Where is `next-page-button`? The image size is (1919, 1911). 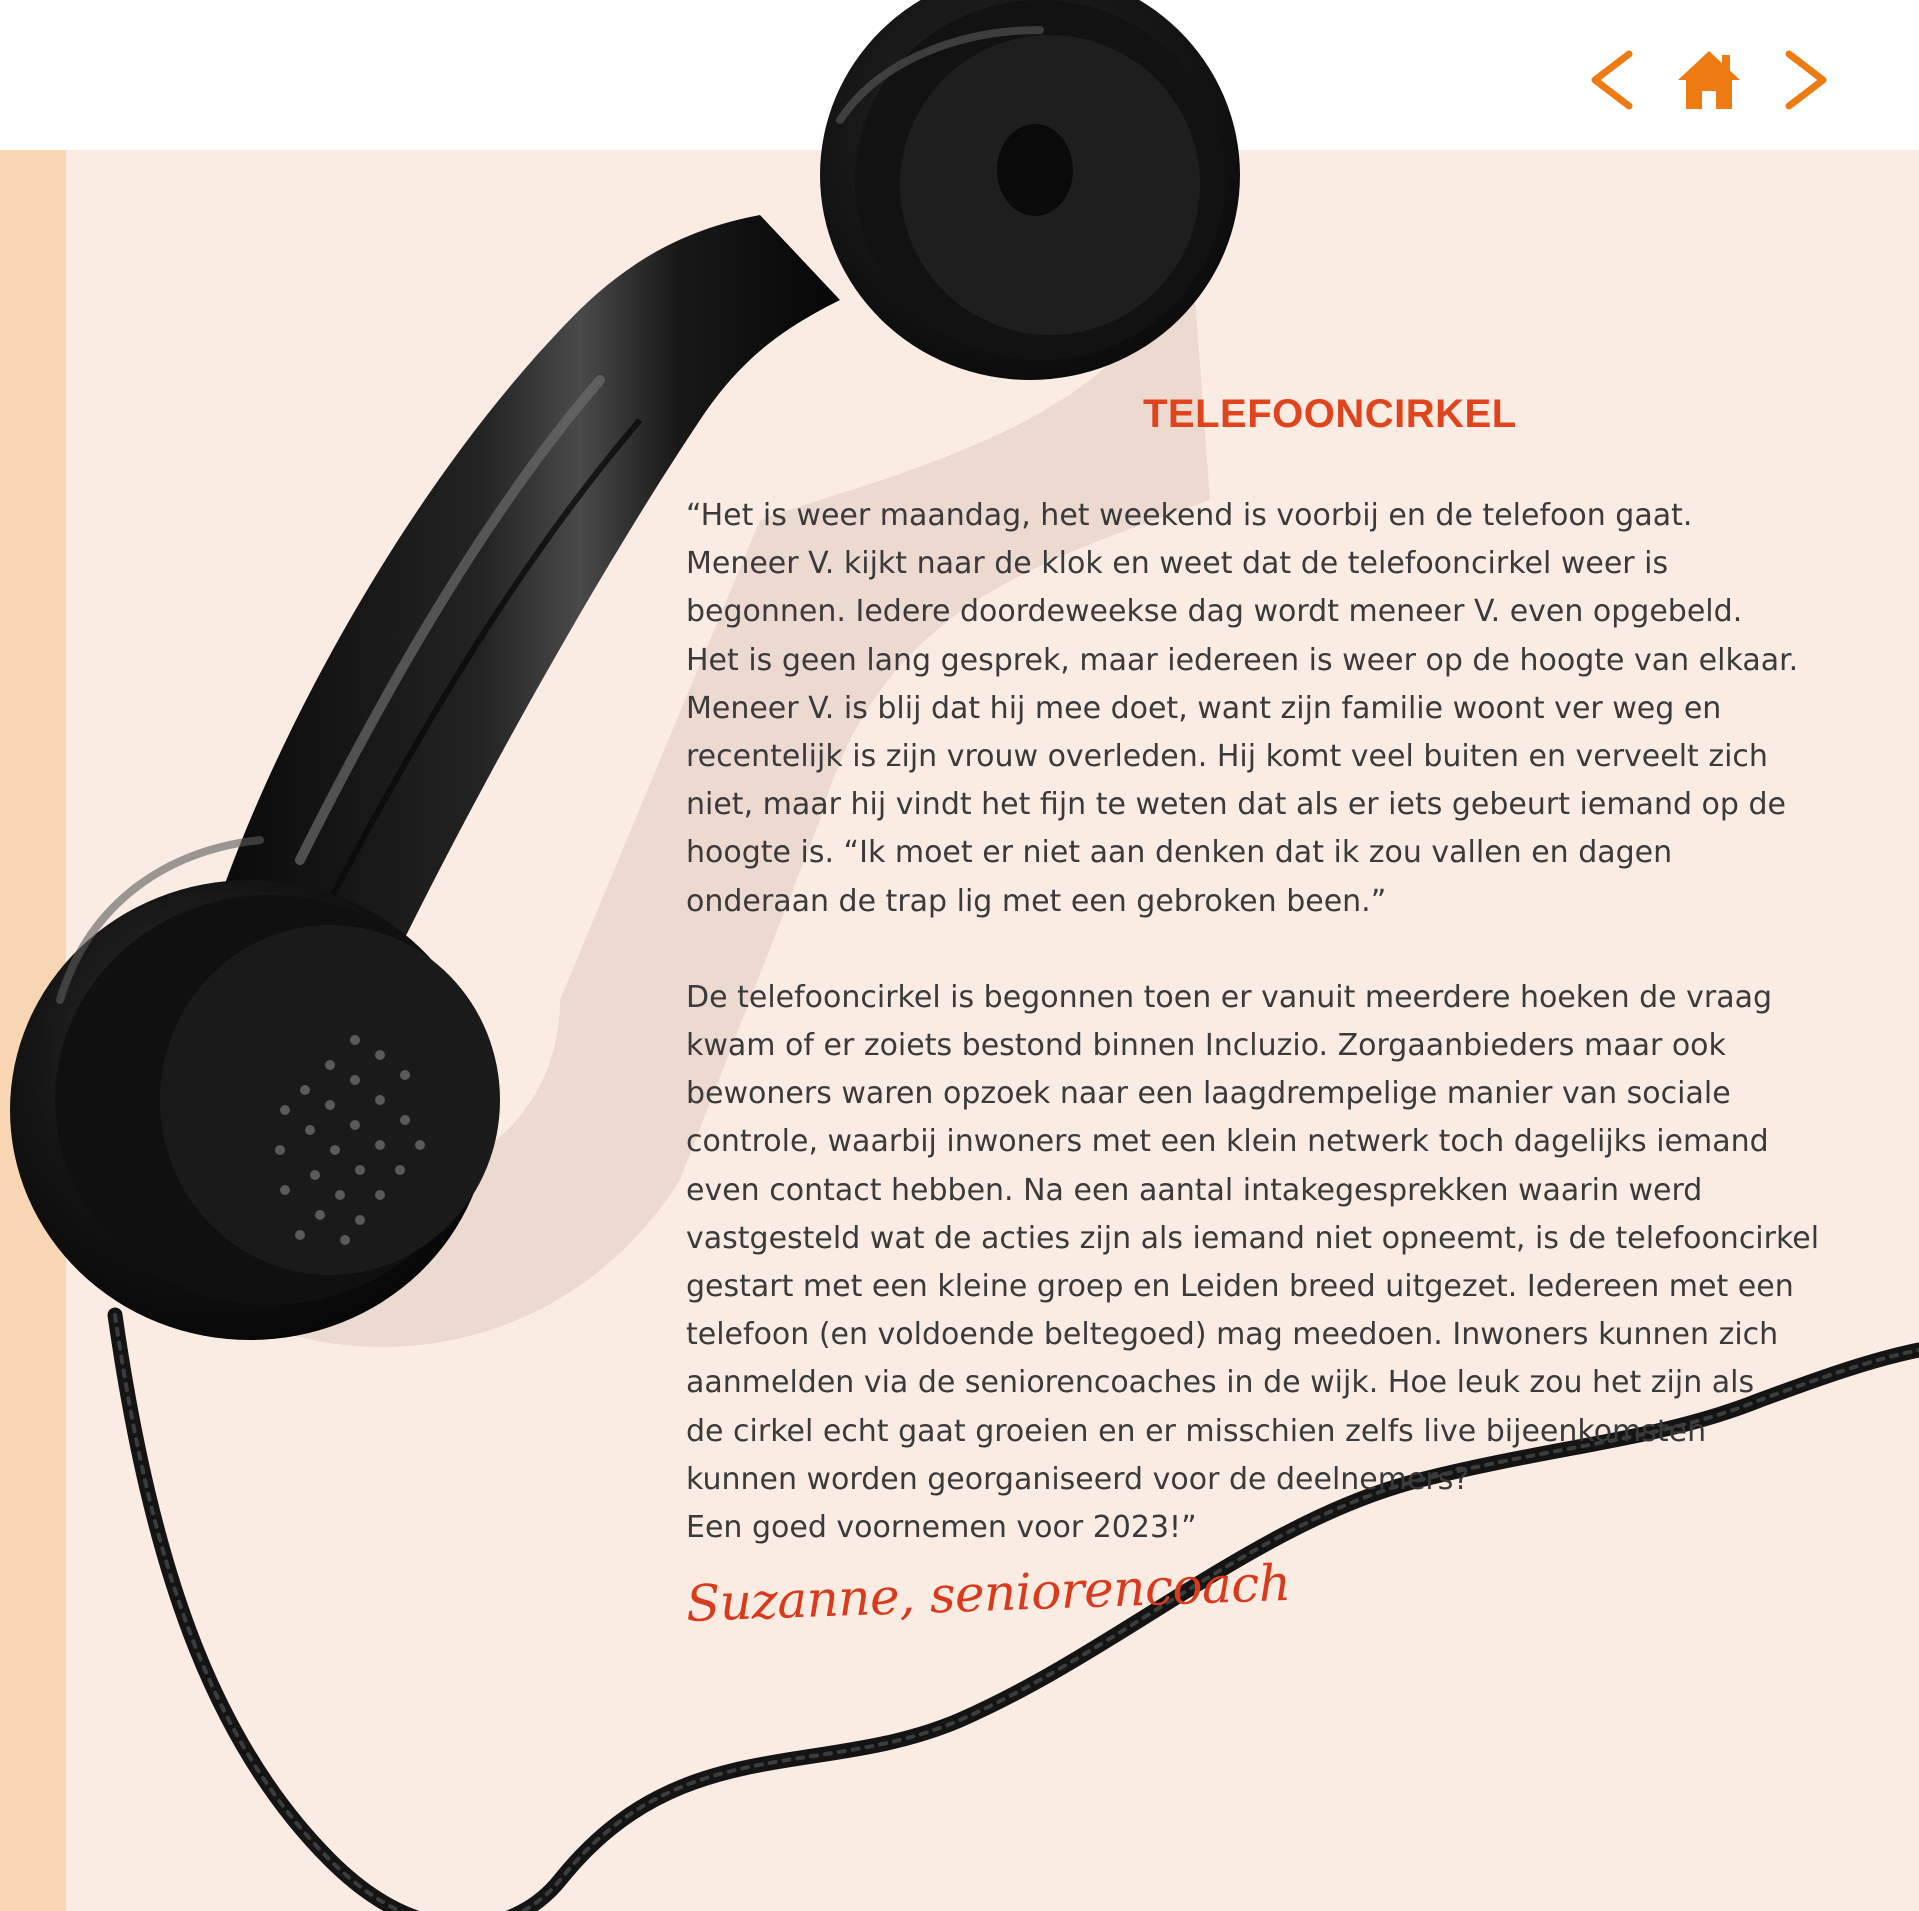 next-page-button is located at coordinates (1807, 80).